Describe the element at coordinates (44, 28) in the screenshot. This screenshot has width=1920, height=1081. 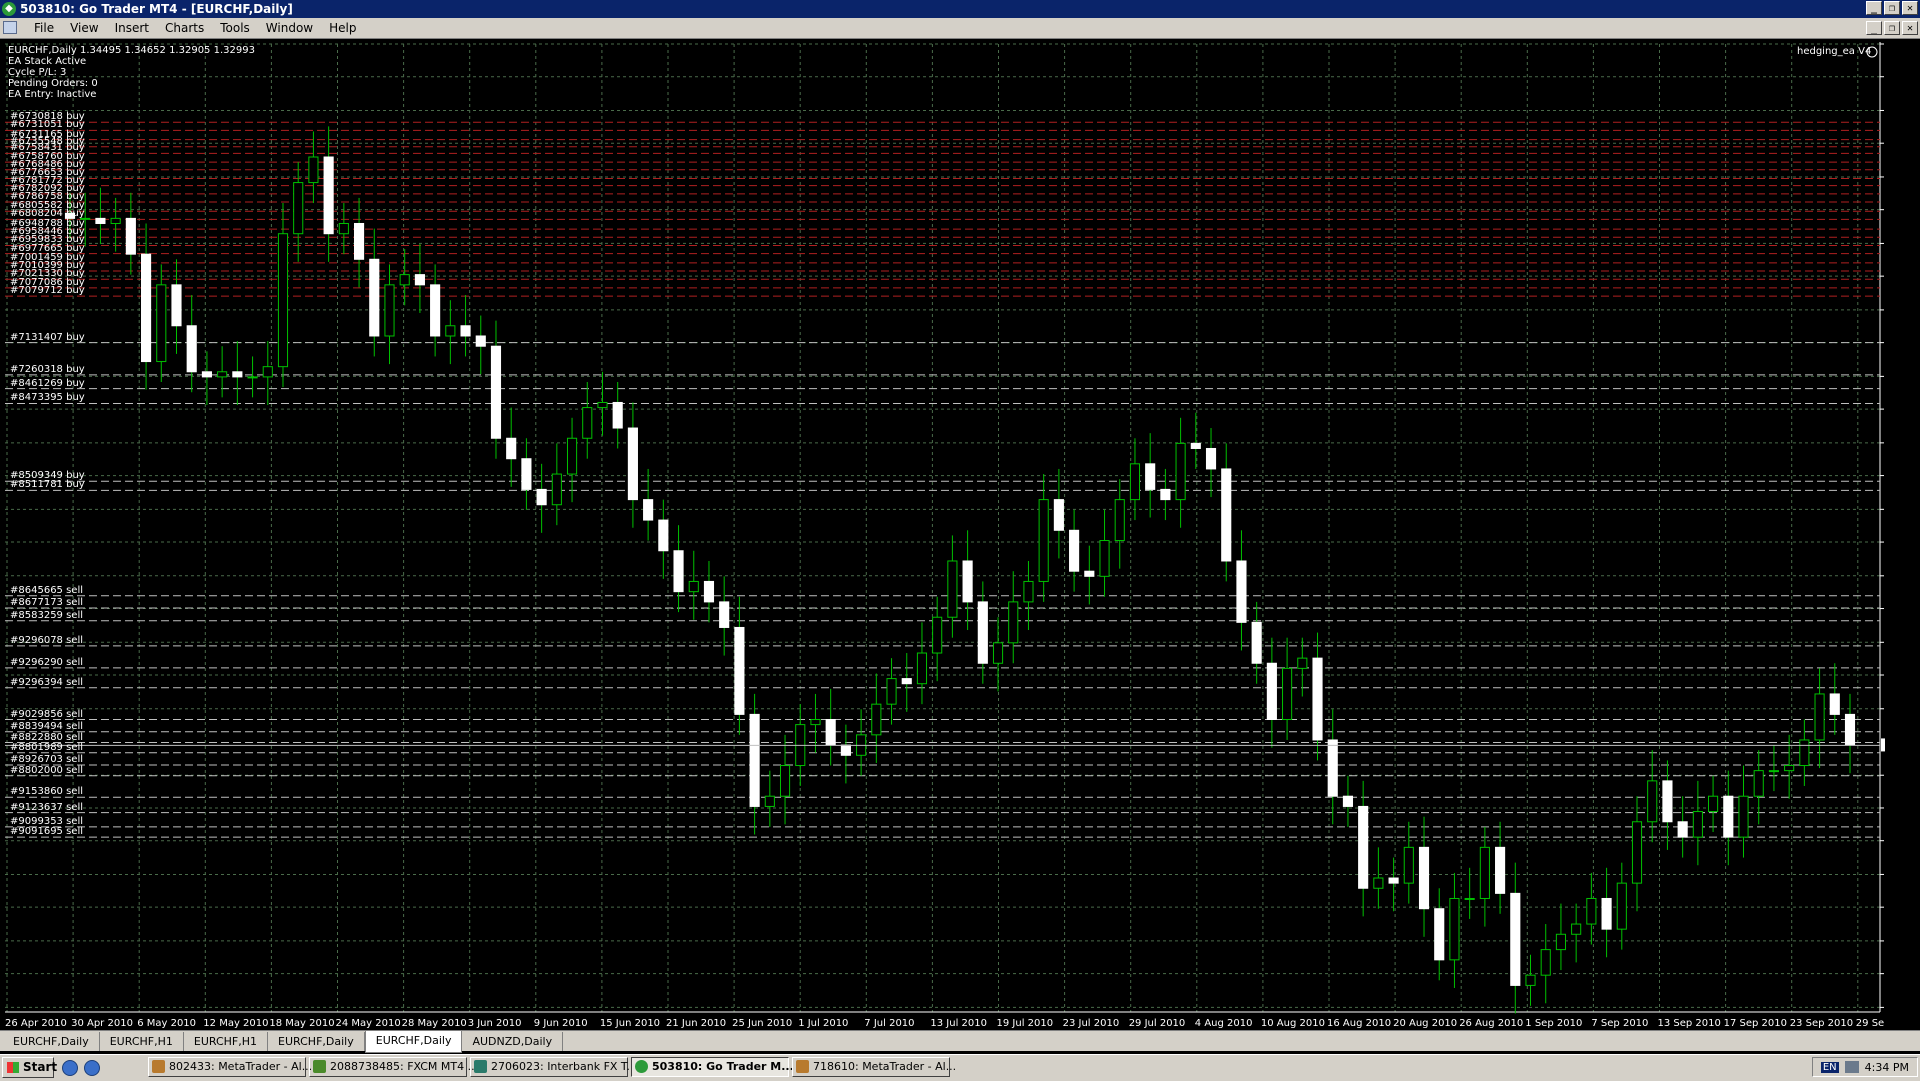
I see `menu-file: File` at that location.